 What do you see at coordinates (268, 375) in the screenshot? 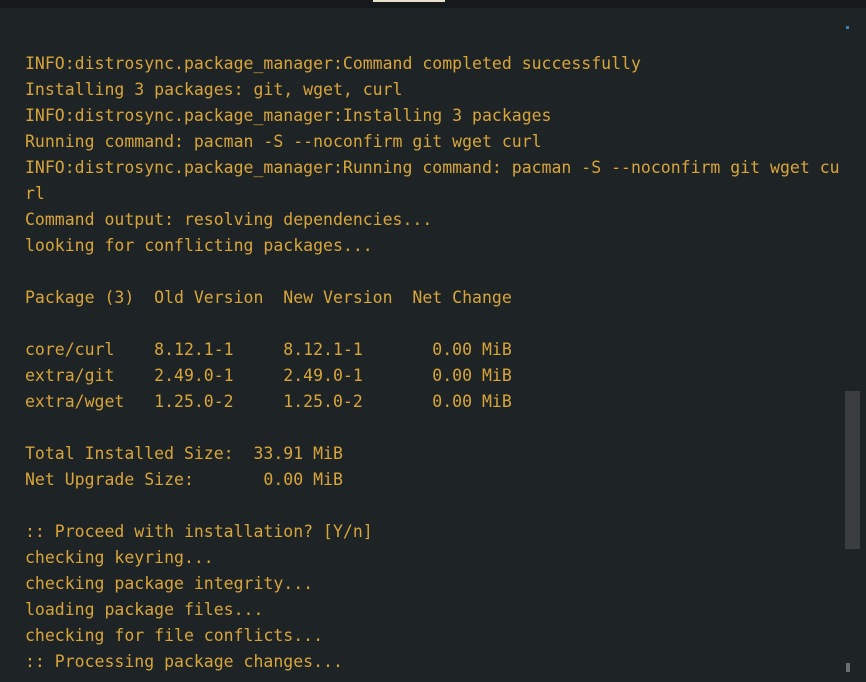
I see `package-table-row: extra/git 2.49.0-1 2.49.0-1 0.00 MiB` at bounding box center [268, 375].